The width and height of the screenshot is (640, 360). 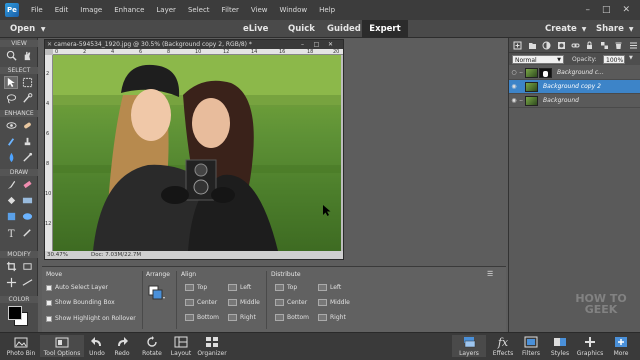 What do you see at coordinates (286, 287) in the screenshot?
I see `distribute-top-button: Top` at bounding box center [286, 287].